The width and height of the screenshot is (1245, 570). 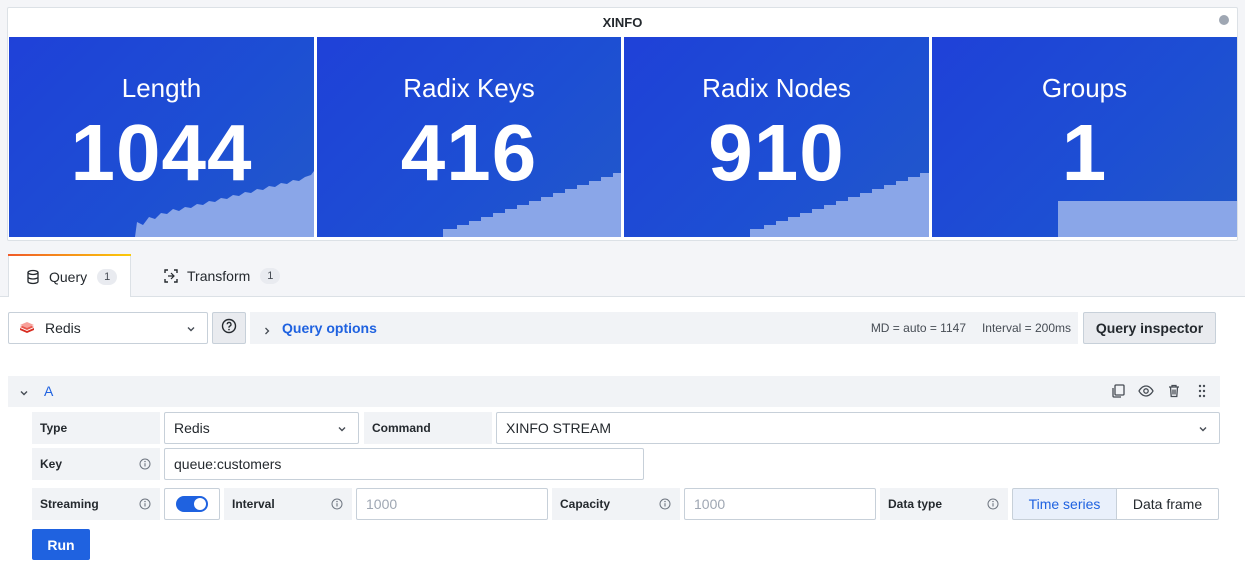 What do you see at coordinates (96, 464) in the screenshot?
I see `key-label-box: Key` at bounding box center [96, 464].